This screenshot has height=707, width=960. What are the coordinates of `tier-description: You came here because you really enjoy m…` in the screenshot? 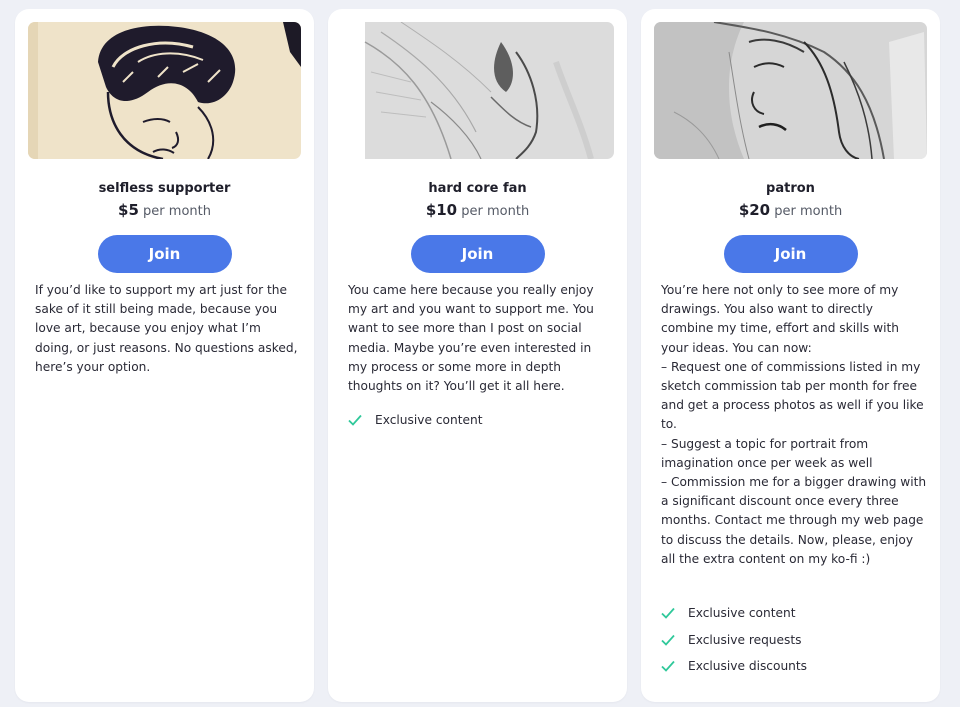 It's located at (471, 338).